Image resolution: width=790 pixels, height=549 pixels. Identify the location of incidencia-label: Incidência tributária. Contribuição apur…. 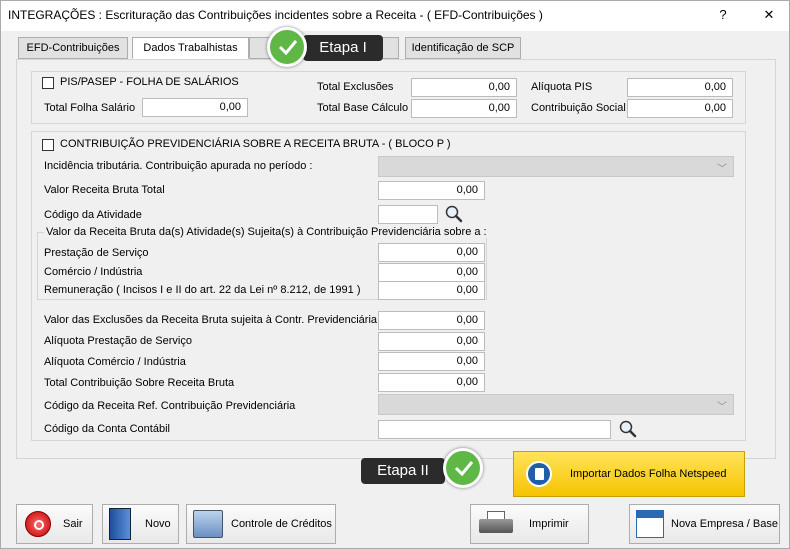
(178, 166).